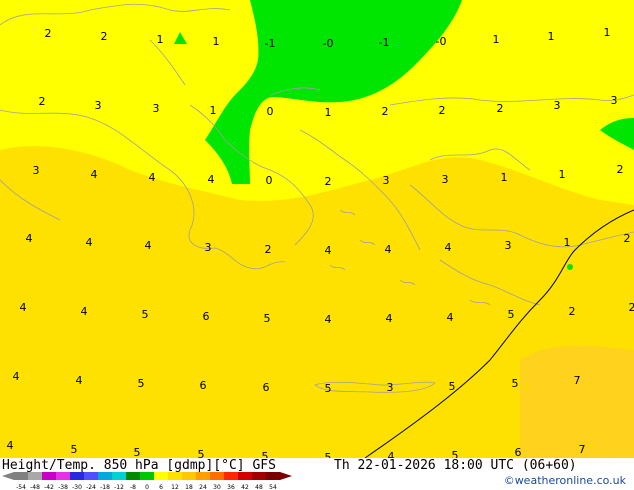  I want to click on temperature-label: 7, so click(577, 380).